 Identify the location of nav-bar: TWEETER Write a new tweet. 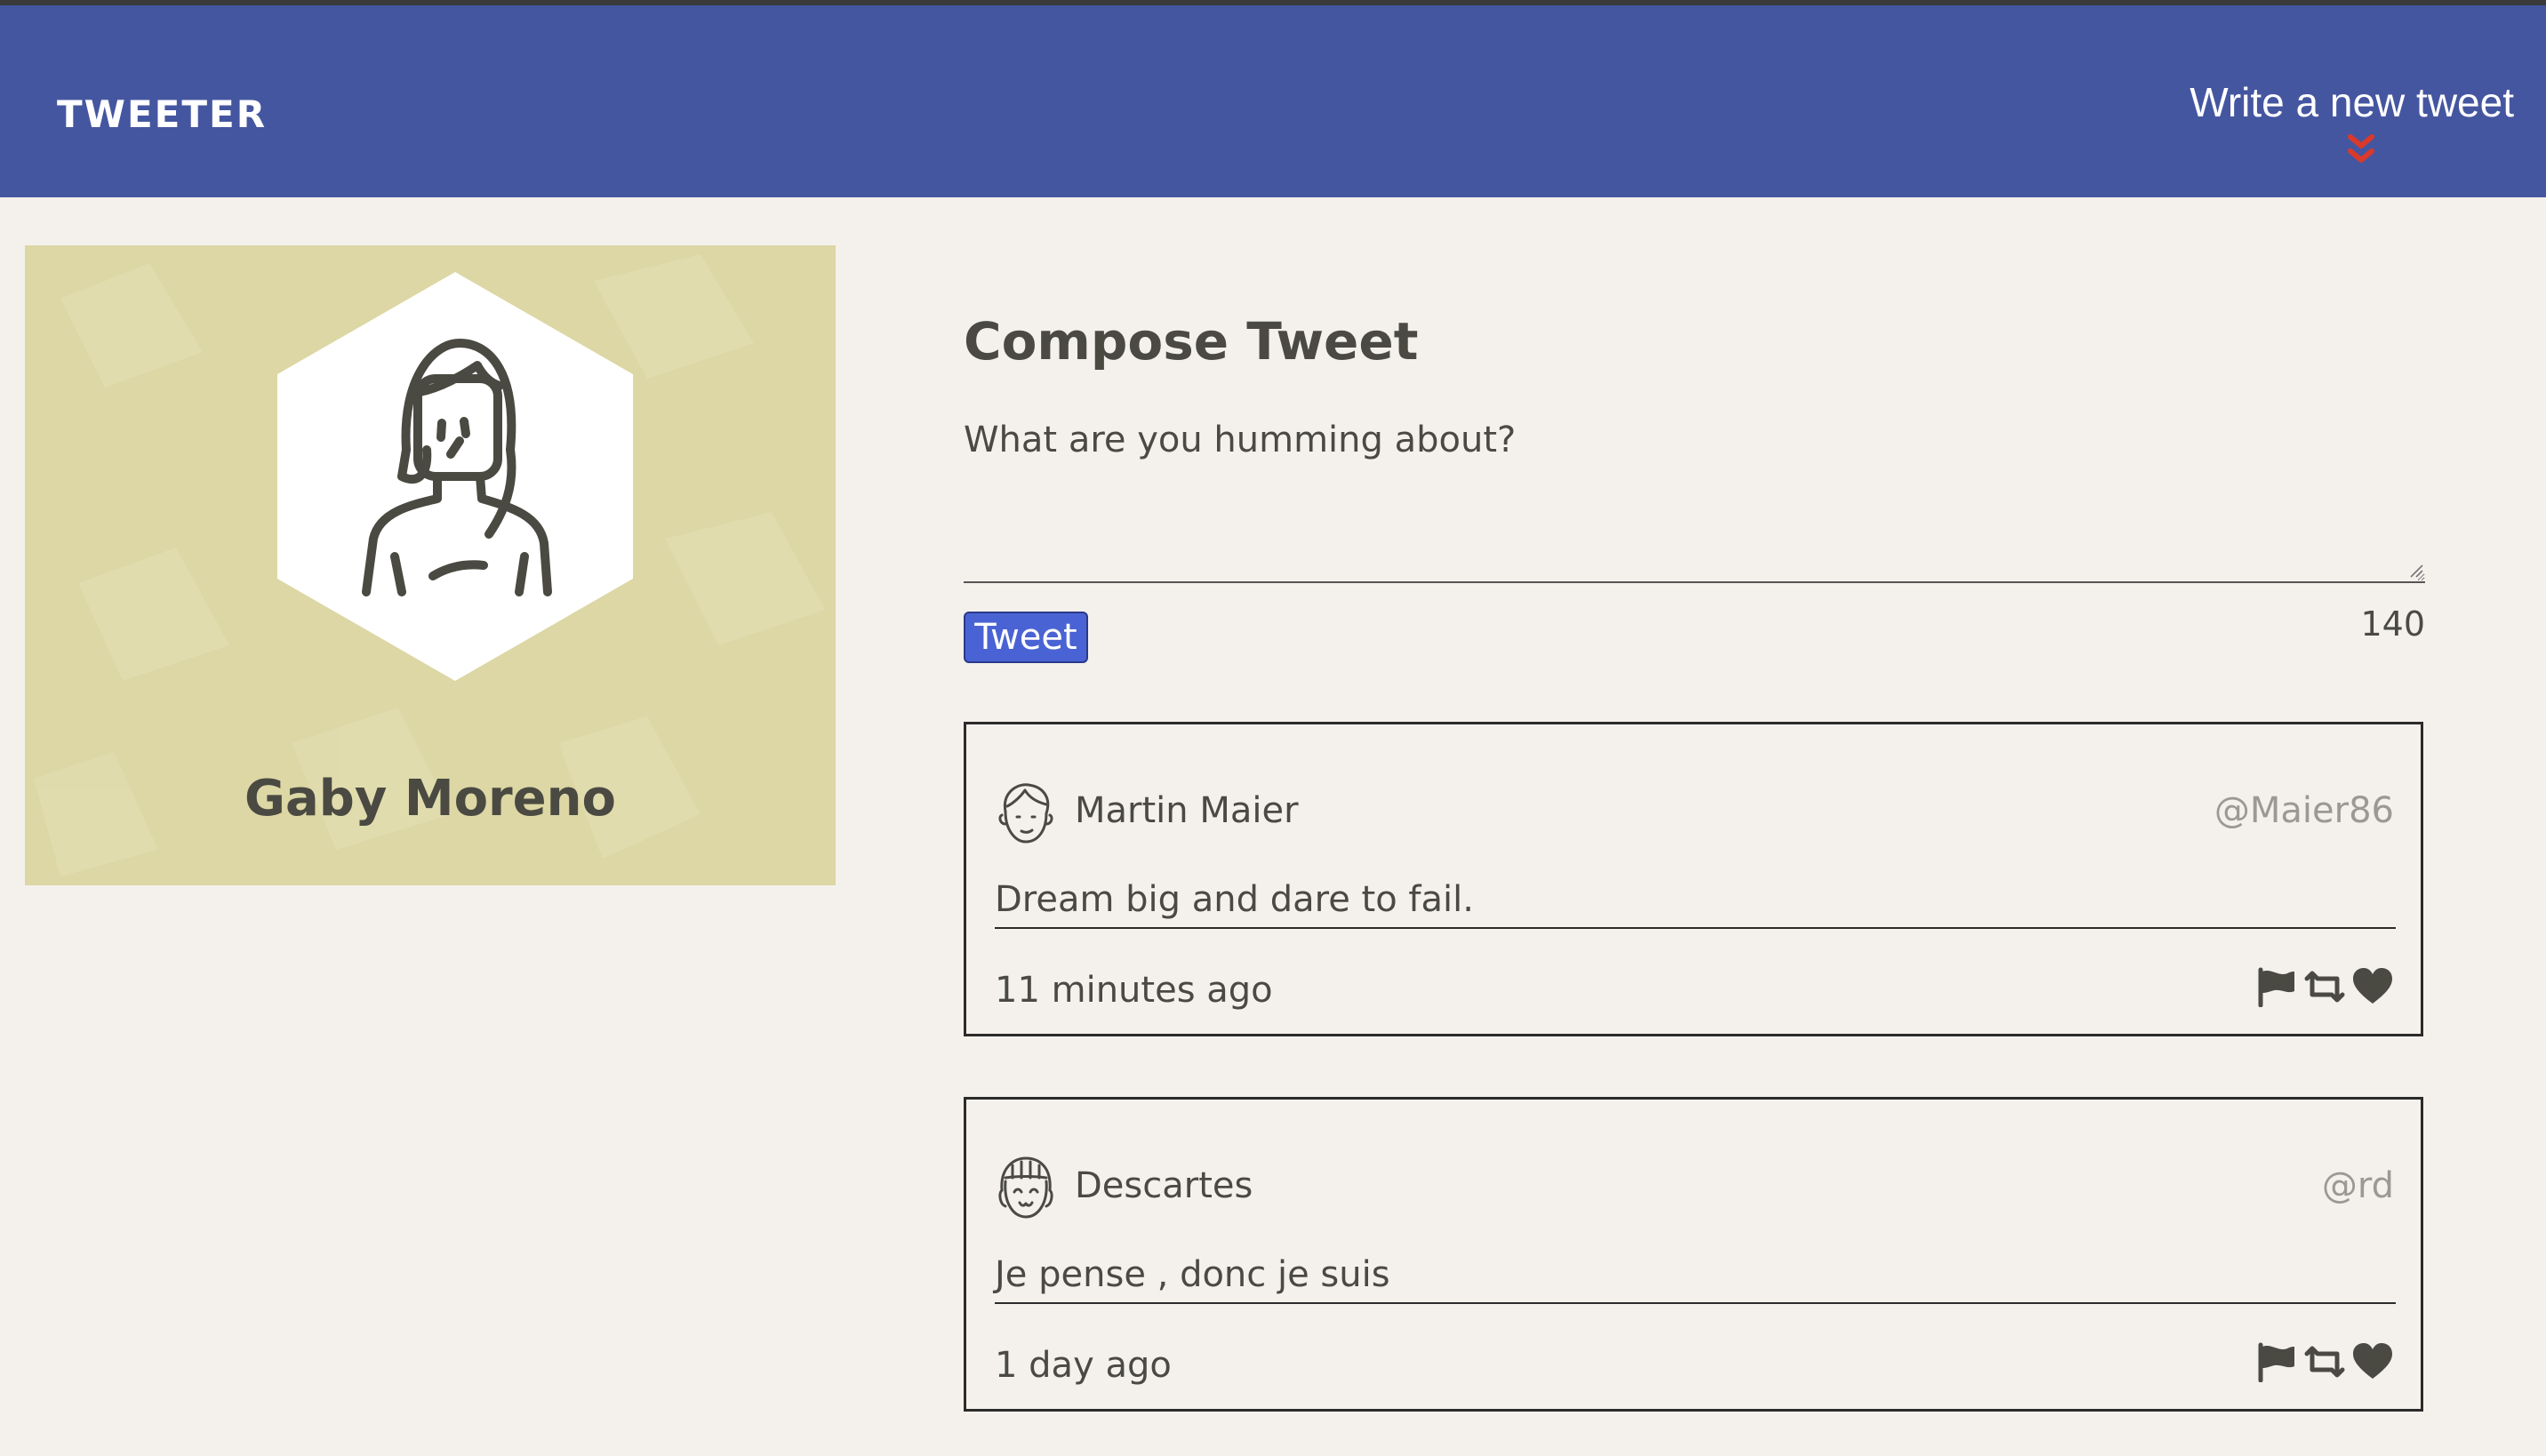
(1273, 101).